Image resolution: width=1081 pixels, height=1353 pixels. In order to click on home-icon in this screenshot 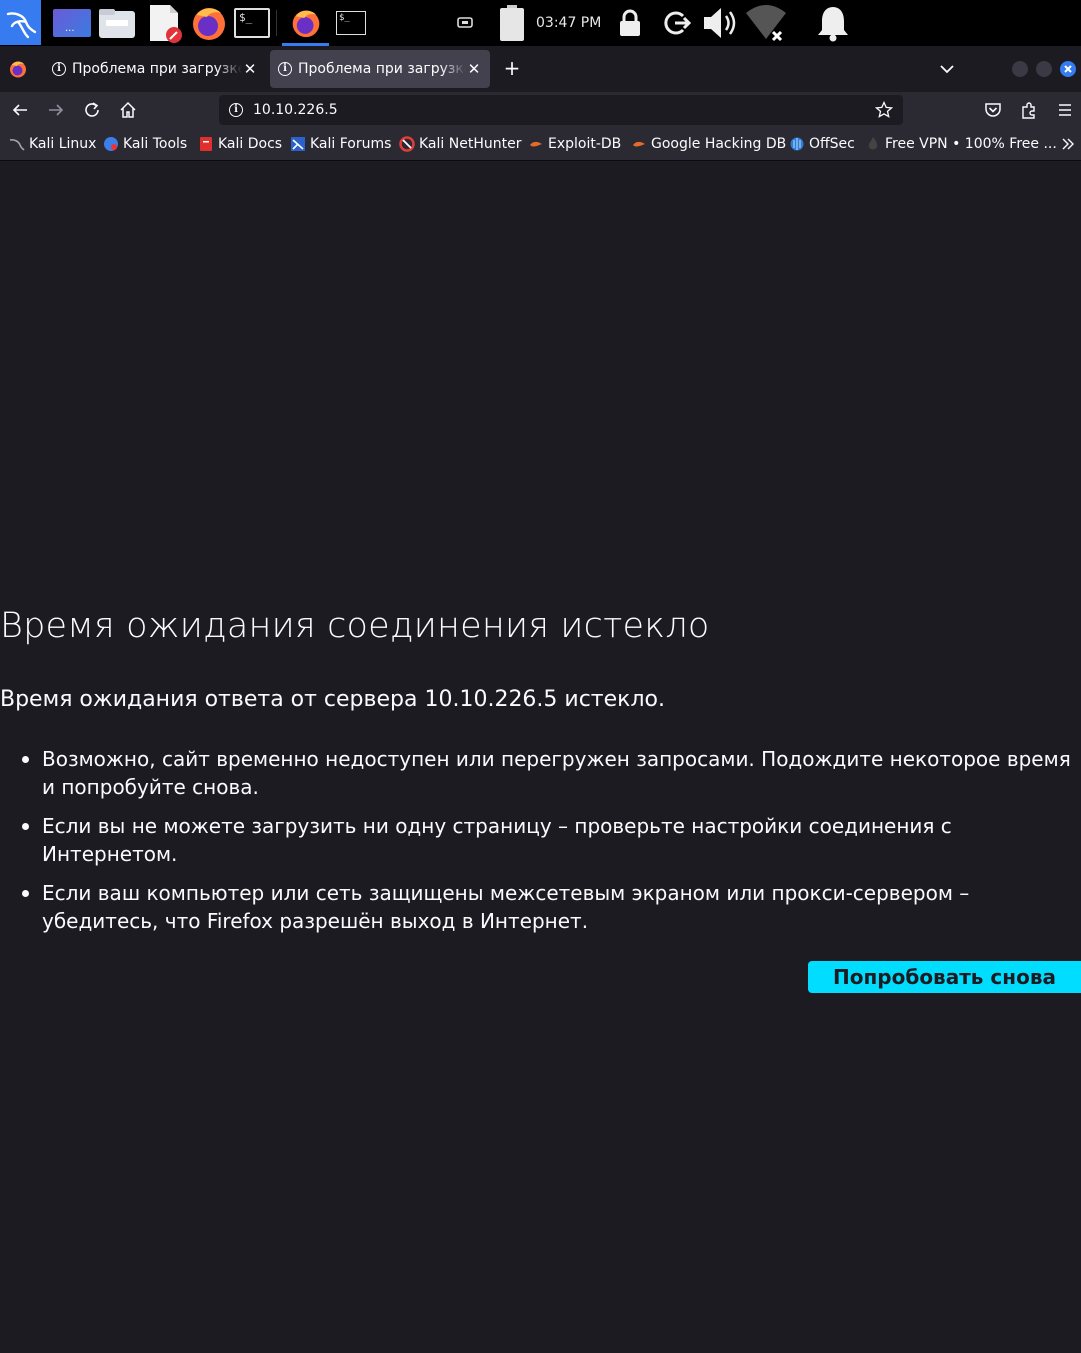, I will do `click(128, 109)`.